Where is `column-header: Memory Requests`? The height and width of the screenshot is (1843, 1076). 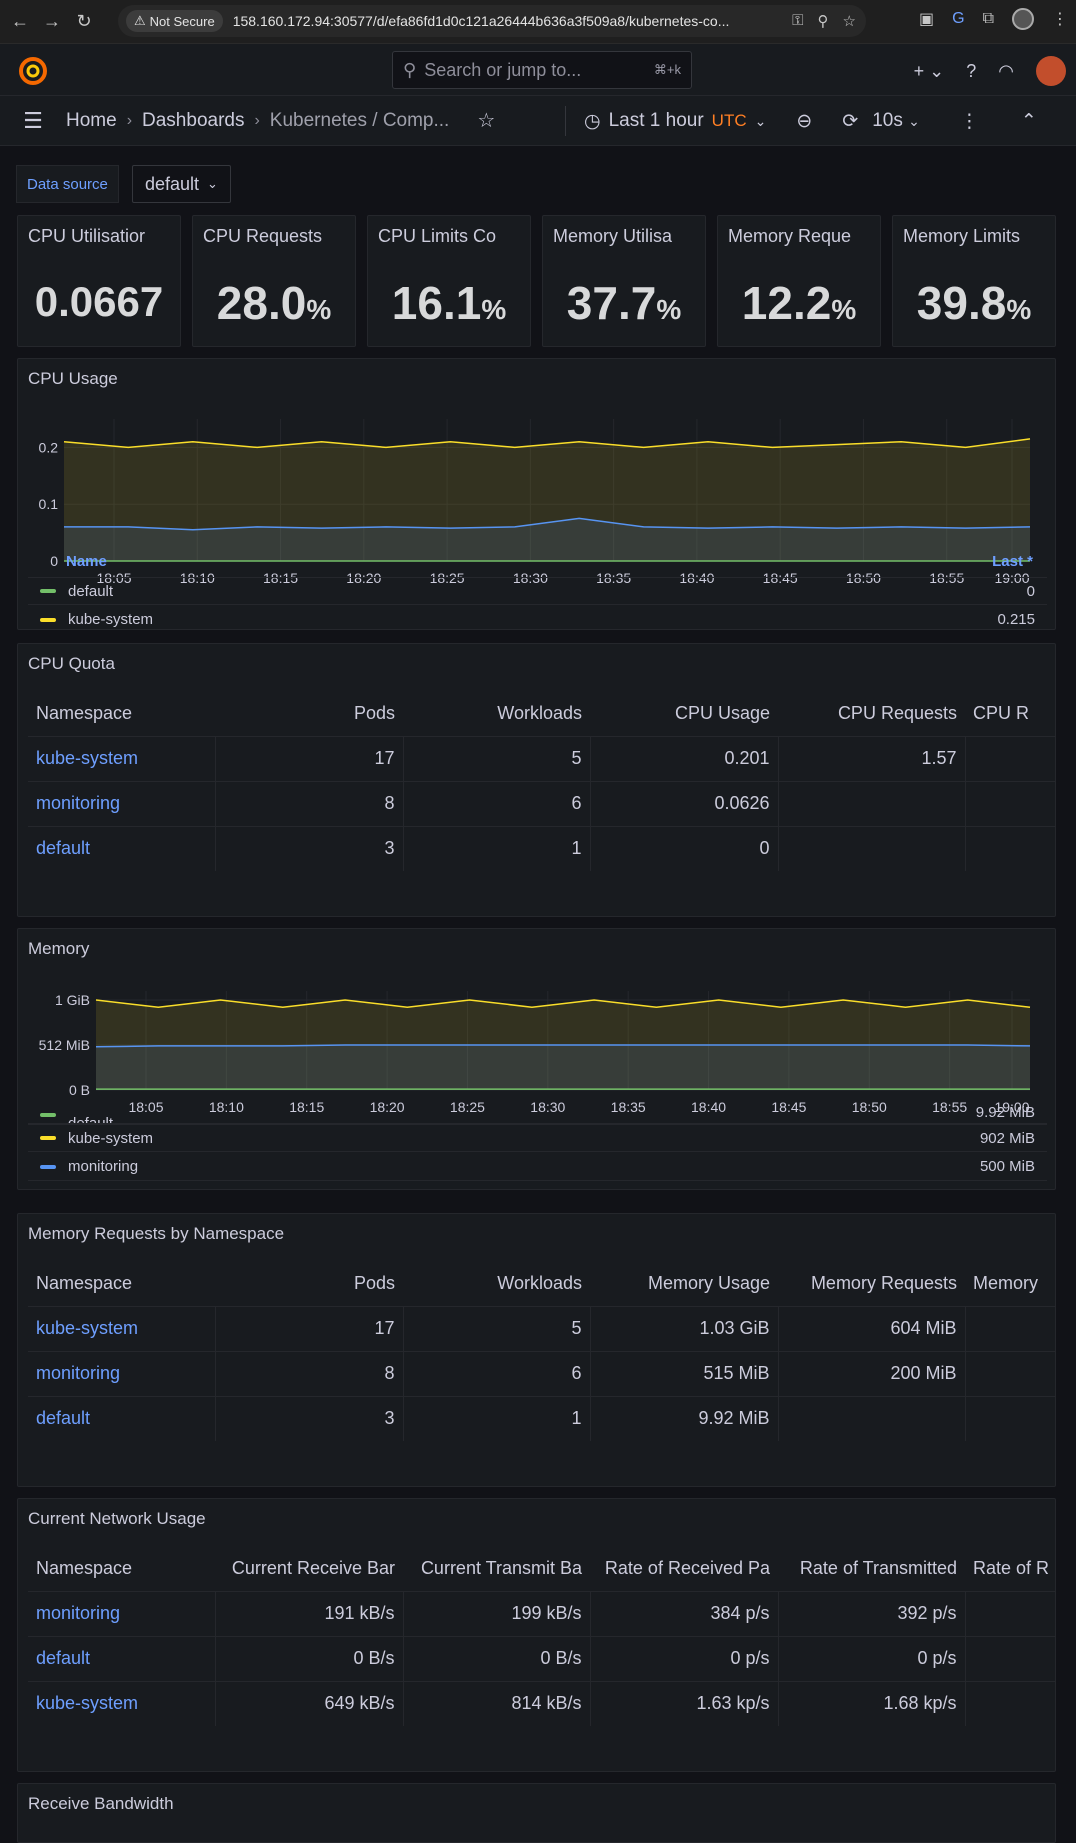
column-header: Memory Requests is located at coordinates (871, 1284).